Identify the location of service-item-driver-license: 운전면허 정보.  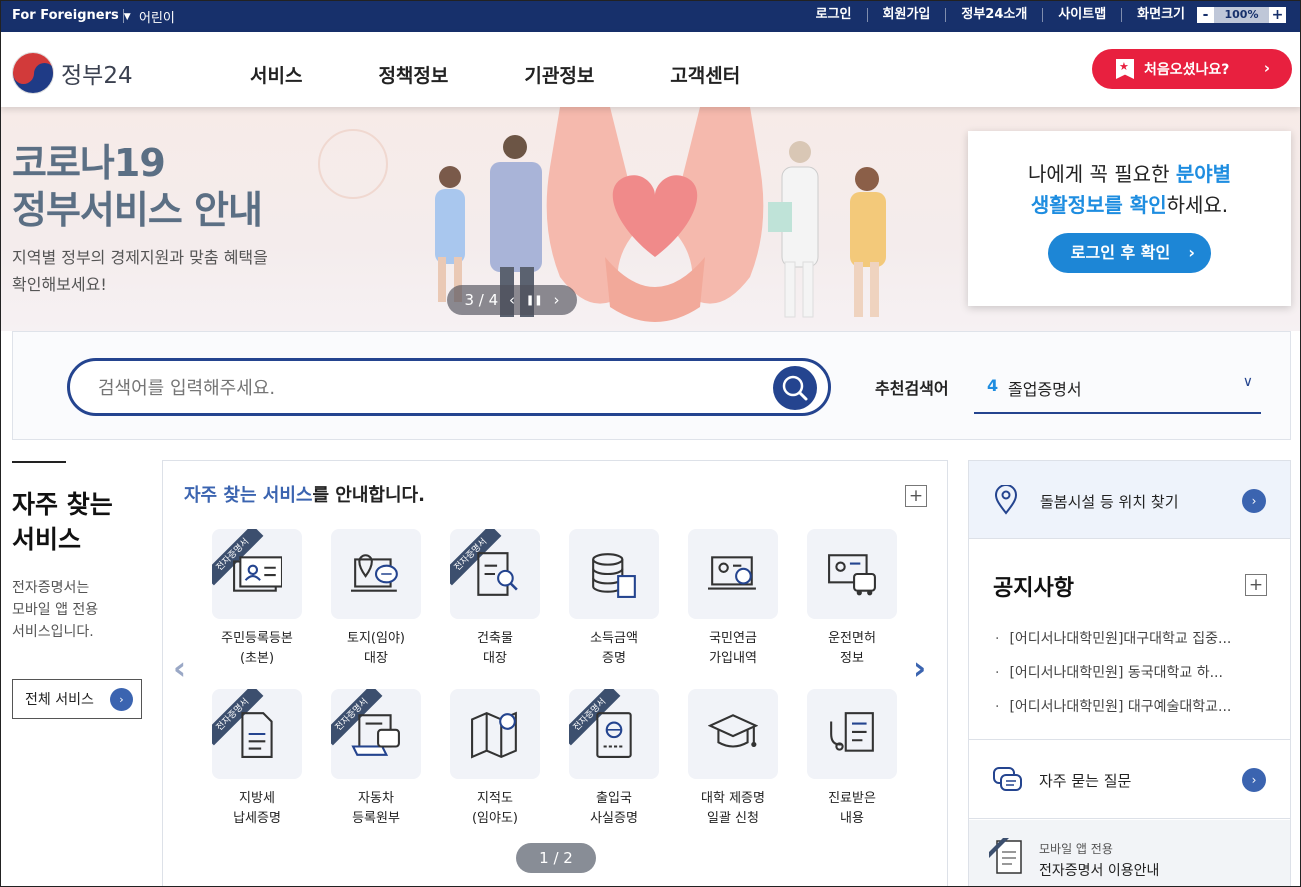
(852, 599).